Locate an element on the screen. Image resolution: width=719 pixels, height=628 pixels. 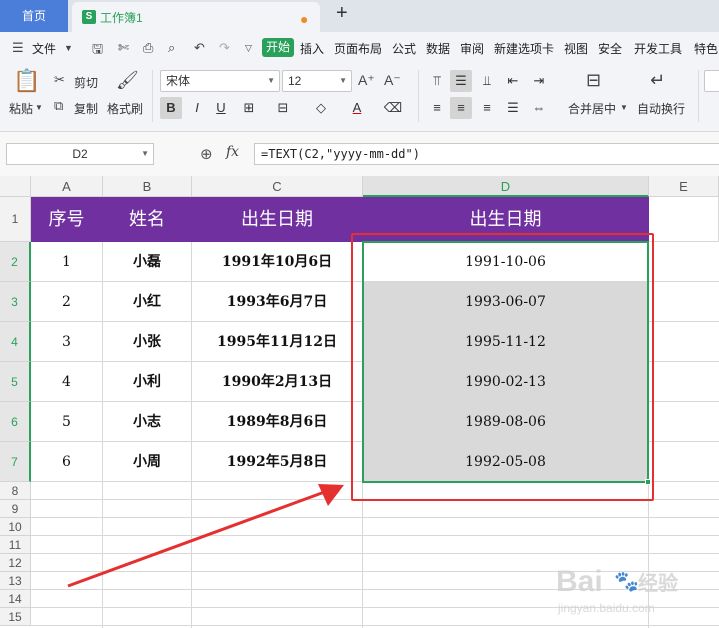
cell-birthdate: 1993年6月7日 is located at coordinates (277, 302).